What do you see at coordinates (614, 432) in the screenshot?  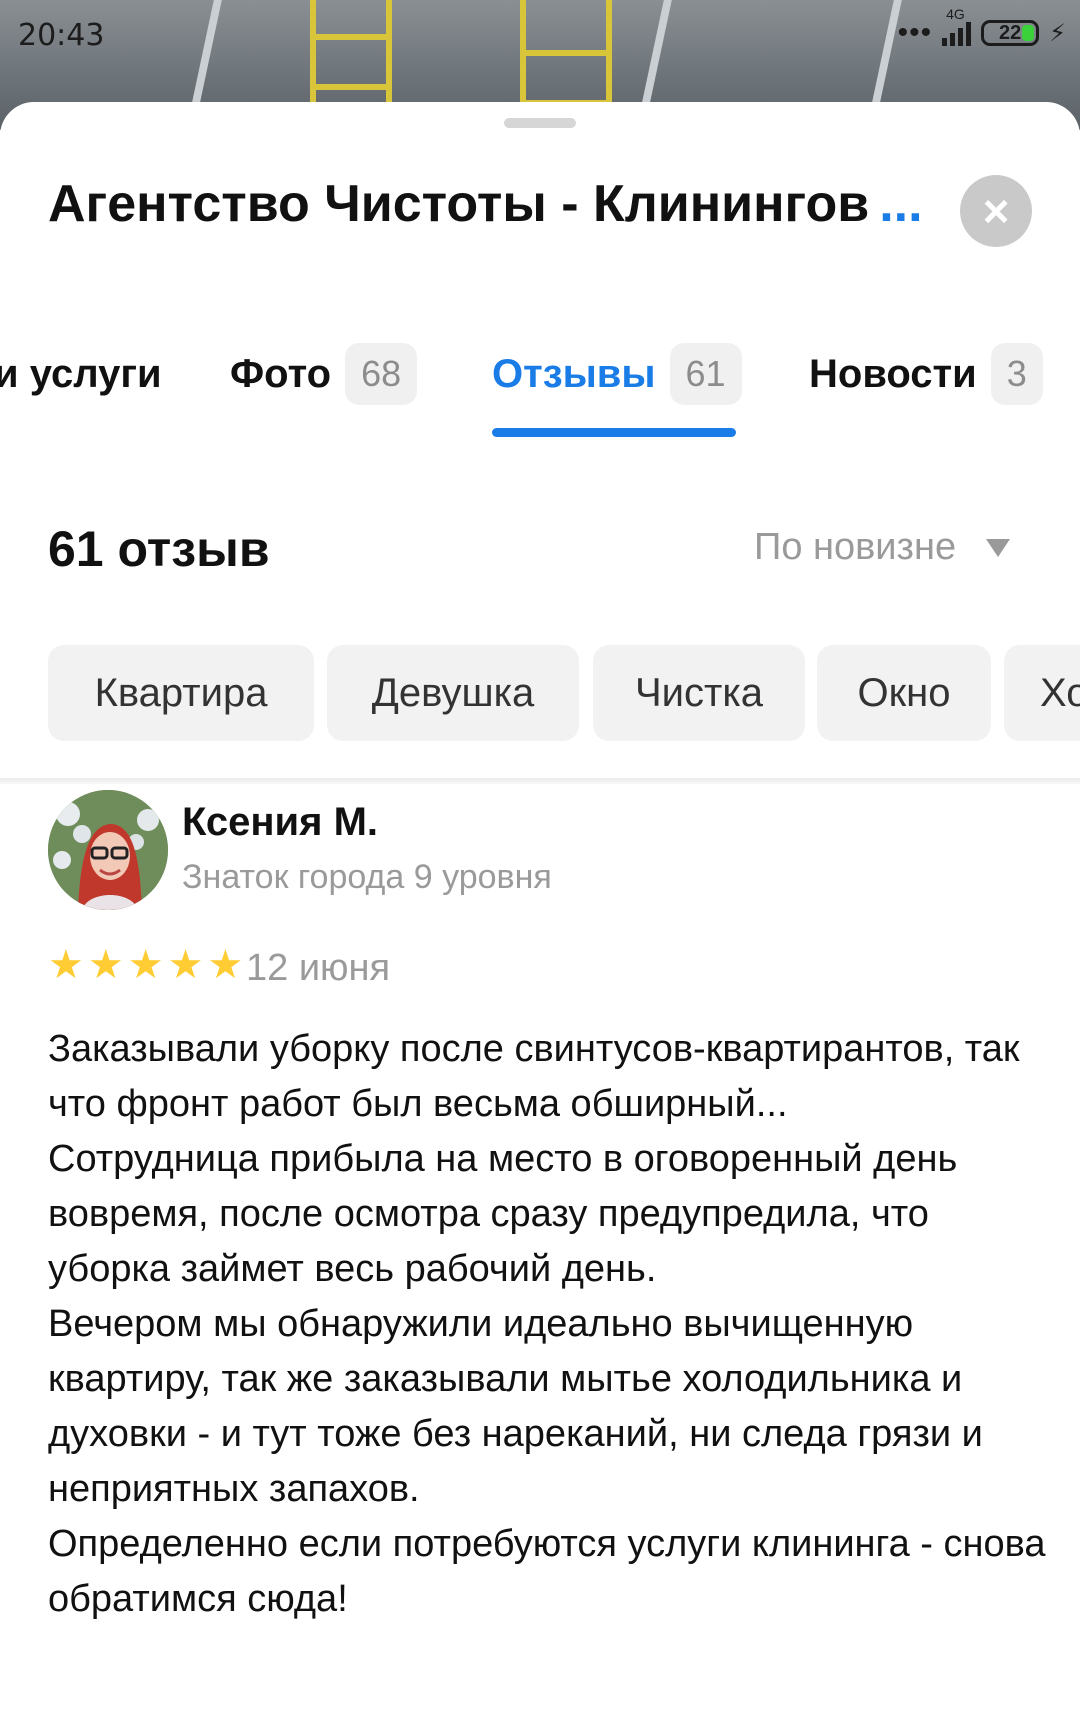 I see `active-tab-indicator` at bounding box center [614, 432].